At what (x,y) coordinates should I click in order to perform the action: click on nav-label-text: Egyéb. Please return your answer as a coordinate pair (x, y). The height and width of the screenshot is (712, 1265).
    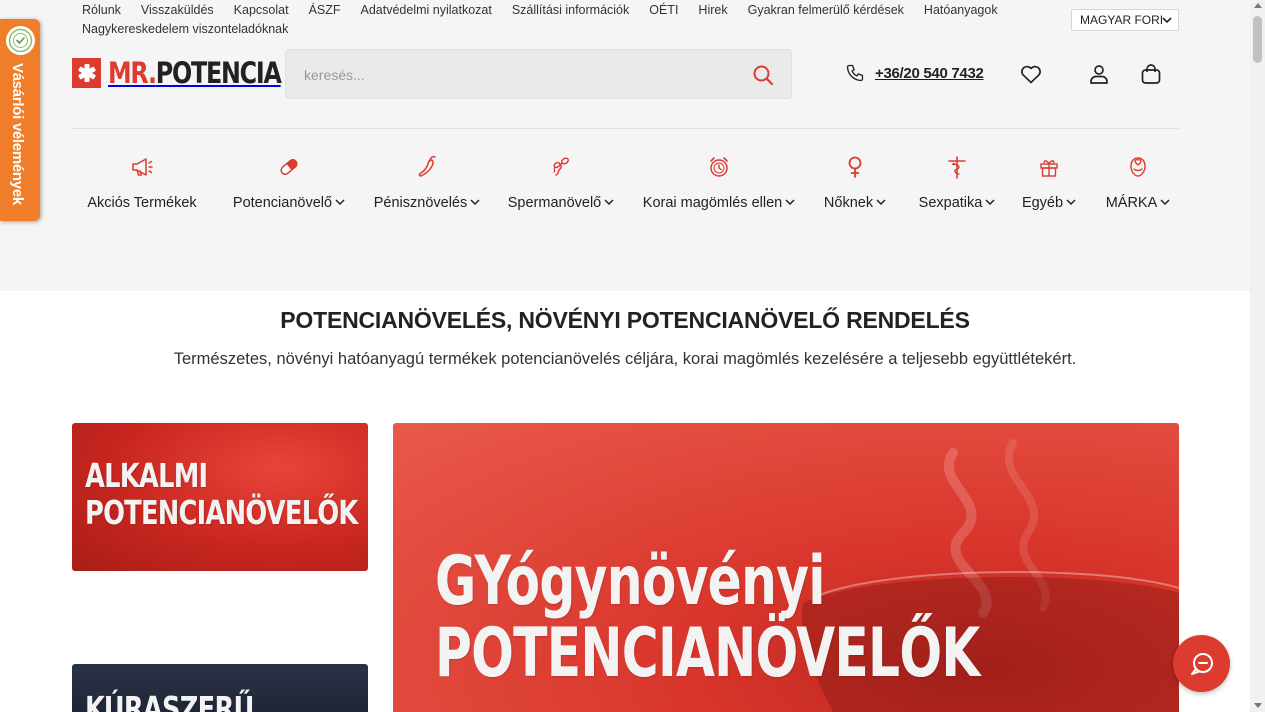
    Looking at the image, I should click on (1042, 203).